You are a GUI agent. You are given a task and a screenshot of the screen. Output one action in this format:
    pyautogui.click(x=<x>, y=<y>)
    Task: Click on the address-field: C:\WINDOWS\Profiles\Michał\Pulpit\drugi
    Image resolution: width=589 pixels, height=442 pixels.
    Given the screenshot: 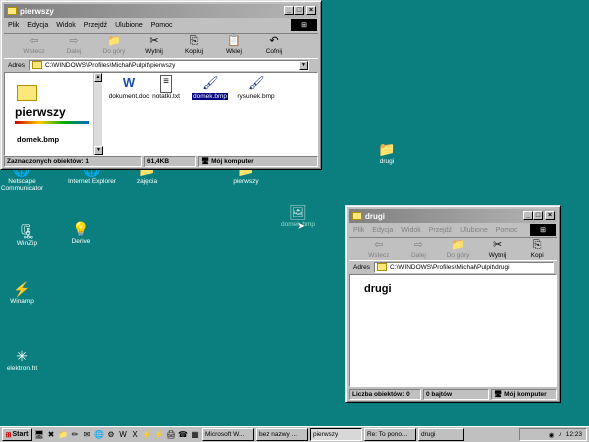 What is the action you would take?
    pyautogui.click(x=463, y=267)
    